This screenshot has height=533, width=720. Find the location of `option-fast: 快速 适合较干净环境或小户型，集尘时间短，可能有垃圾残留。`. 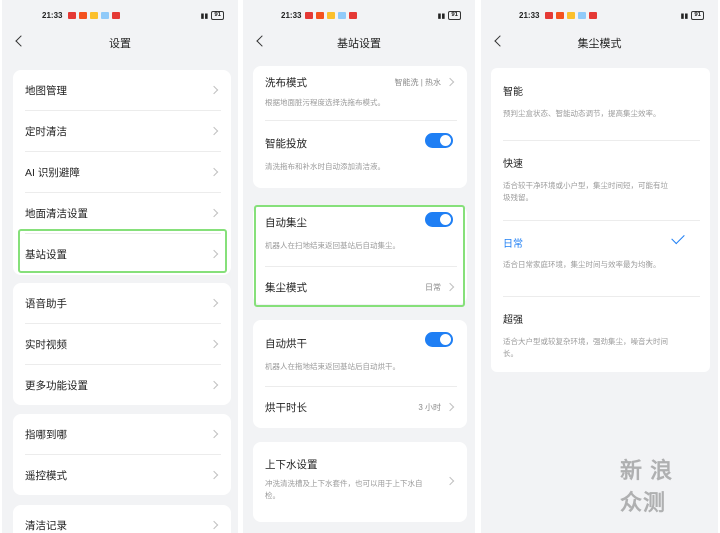

option-fast: 快速 适合较干净环境或小户型，集尘时间短，可能有垃圾残留。 is located at coordinates (600, 180).